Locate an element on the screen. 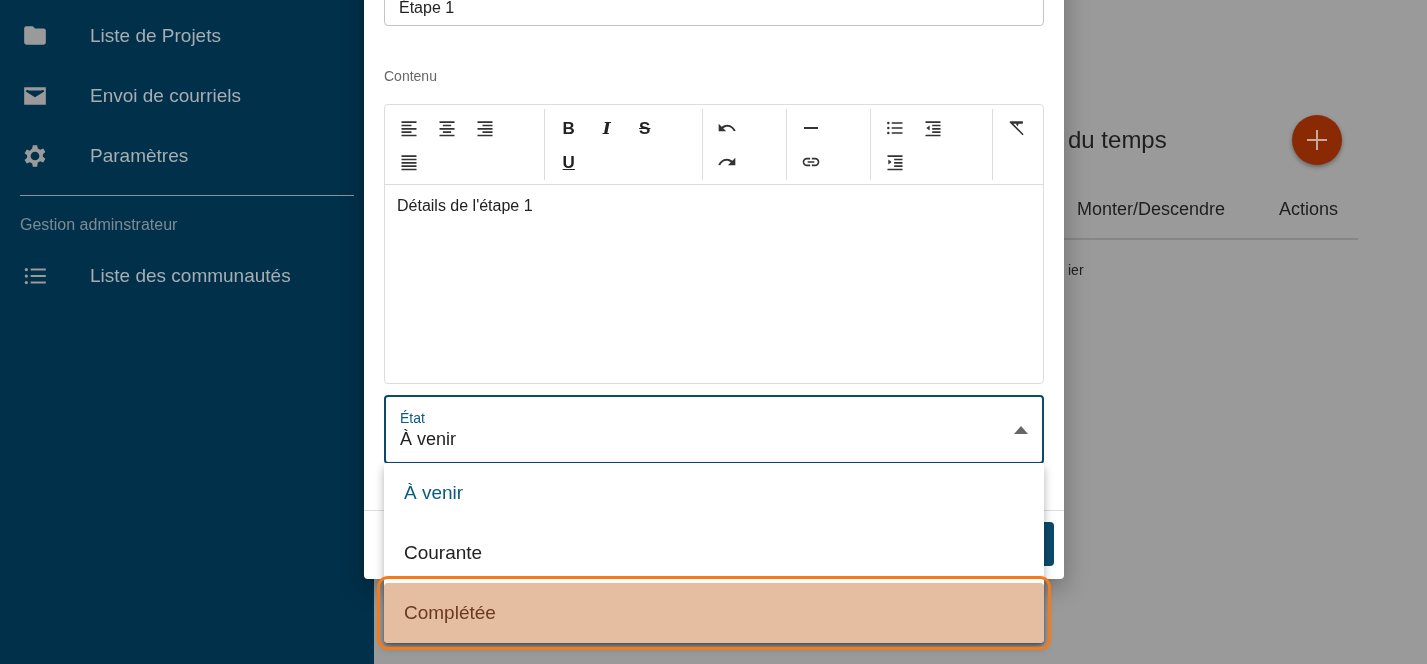 This screenshot has height=664, width=1427. field-label: Contenu is located at coordinates (410, 76).